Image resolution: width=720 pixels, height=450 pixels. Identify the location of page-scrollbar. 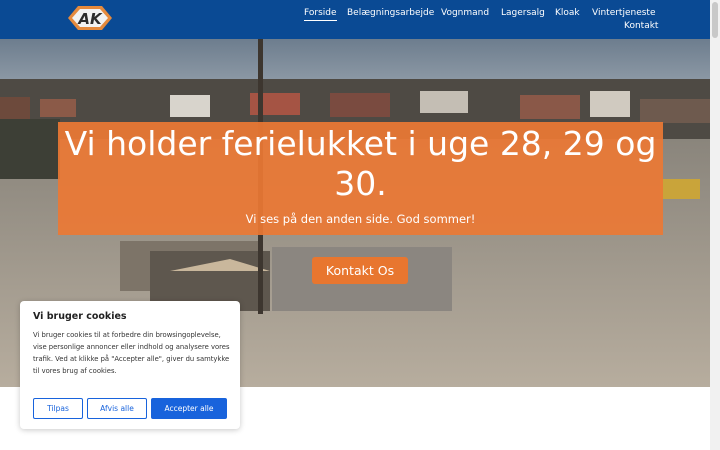
(715, 225).